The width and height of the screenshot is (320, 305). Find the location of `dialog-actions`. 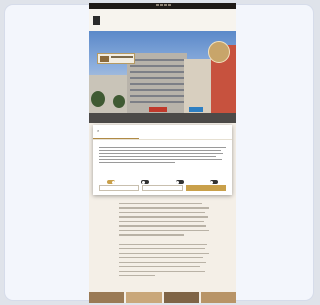

dialog-actions is located at coordinates (162, 188).